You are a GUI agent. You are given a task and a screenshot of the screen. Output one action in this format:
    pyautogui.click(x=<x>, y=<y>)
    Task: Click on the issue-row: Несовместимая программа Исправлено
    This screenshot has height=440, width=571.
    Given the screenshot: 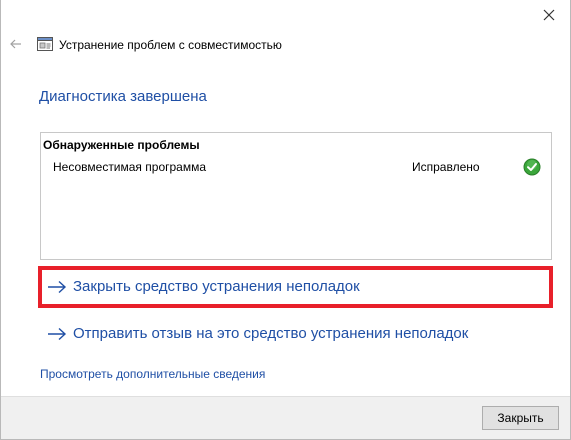 What is the action you would take?
    pyautogui.click(x=296, y=167)
    